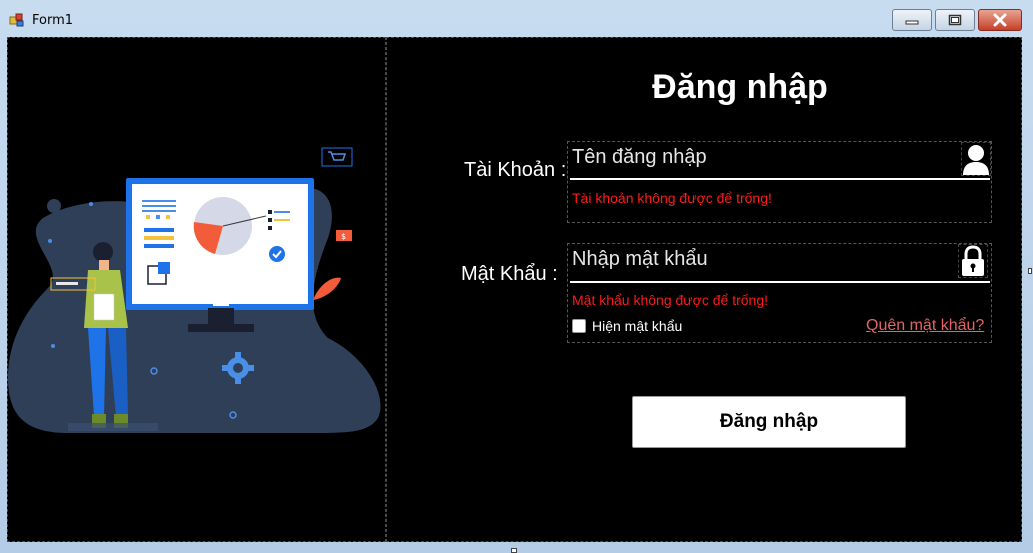 This screenshot has height=553, width=1033. What do you see at coordinates (639, 157) in the screenshot?
I see `username-input: Tên đăng nhập` at bounding box center [639, 157].